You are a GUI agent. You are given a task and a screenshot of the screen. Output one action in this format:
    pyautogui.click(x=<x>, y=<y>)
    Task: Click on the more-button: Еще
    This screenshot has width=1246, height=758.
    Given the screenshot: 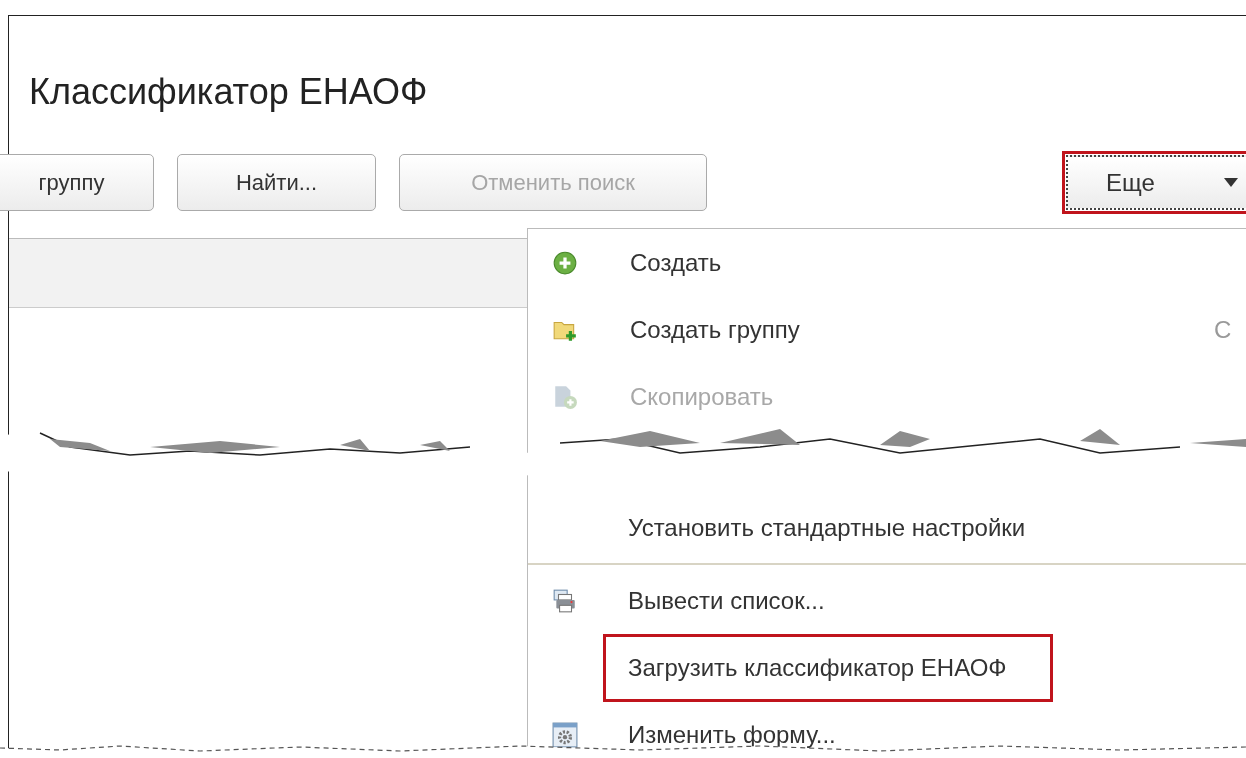 What is the action you would take?
    pyautogui.click(x=1156, y=182)
    